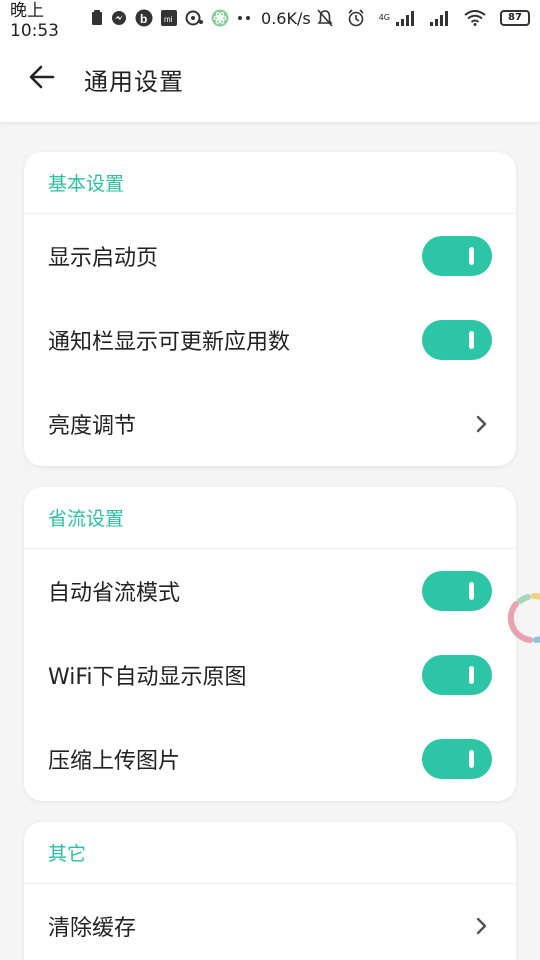  What do you see at coordinates (270, 183) in the screenshot?
I see `section-header: 基本设置` at bounding box center [270, 183].